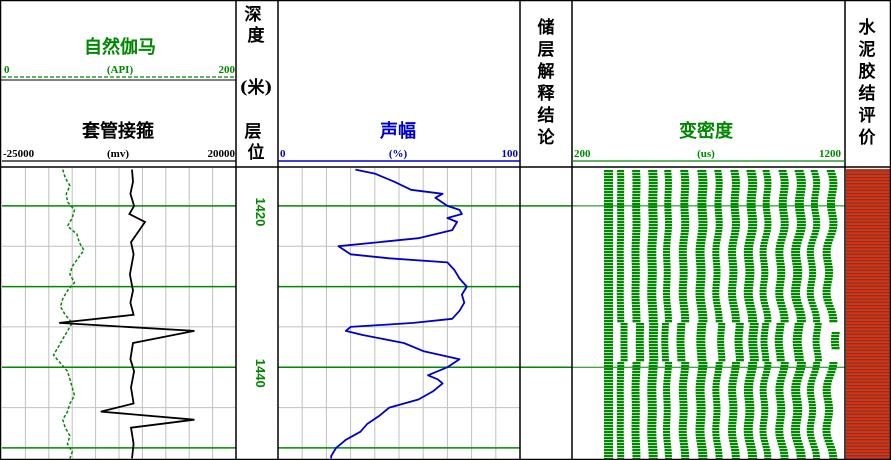 The image size is (891, 460). What do you see at coordinates (546, 50) in the screenshot?
I see `res-title-char: 层` at bounding box center [546, 50].